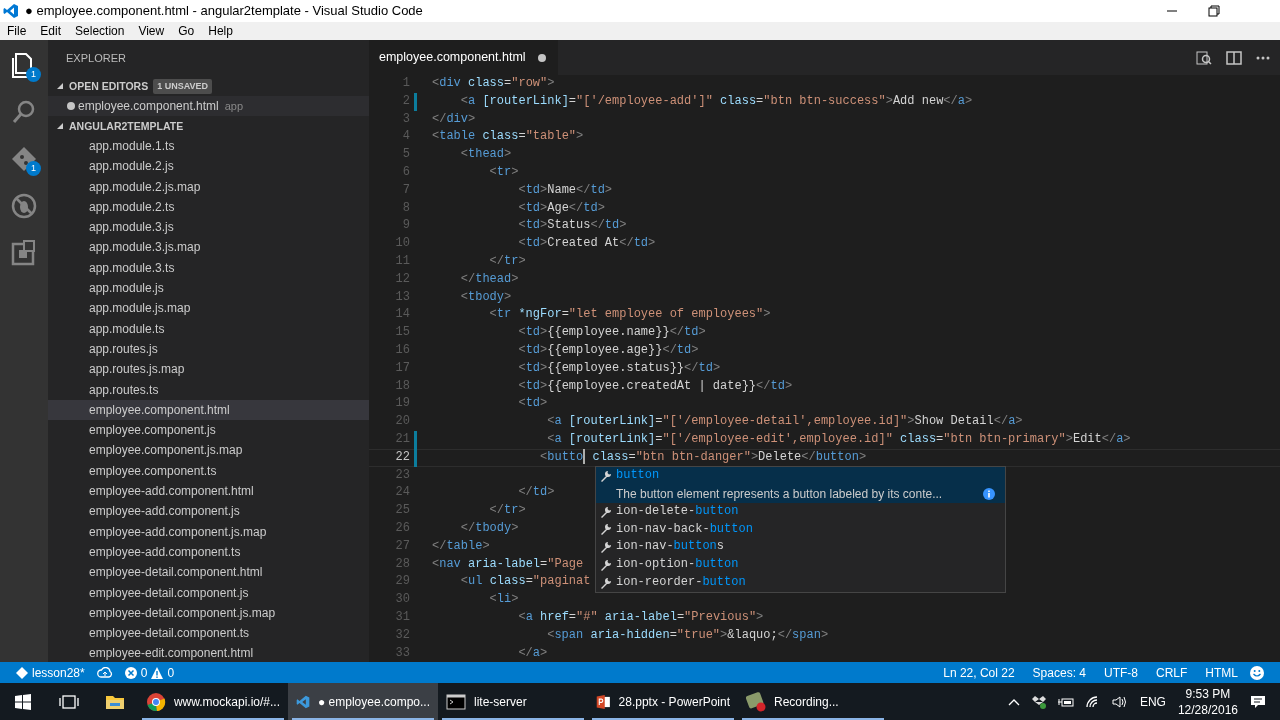 Image resolution: width=1280 pixels, height=720 pixels. What do you see at coordinates (1204, 57) in the screenshot?
I see `preview-icon` at bounding box center [1204, 57].